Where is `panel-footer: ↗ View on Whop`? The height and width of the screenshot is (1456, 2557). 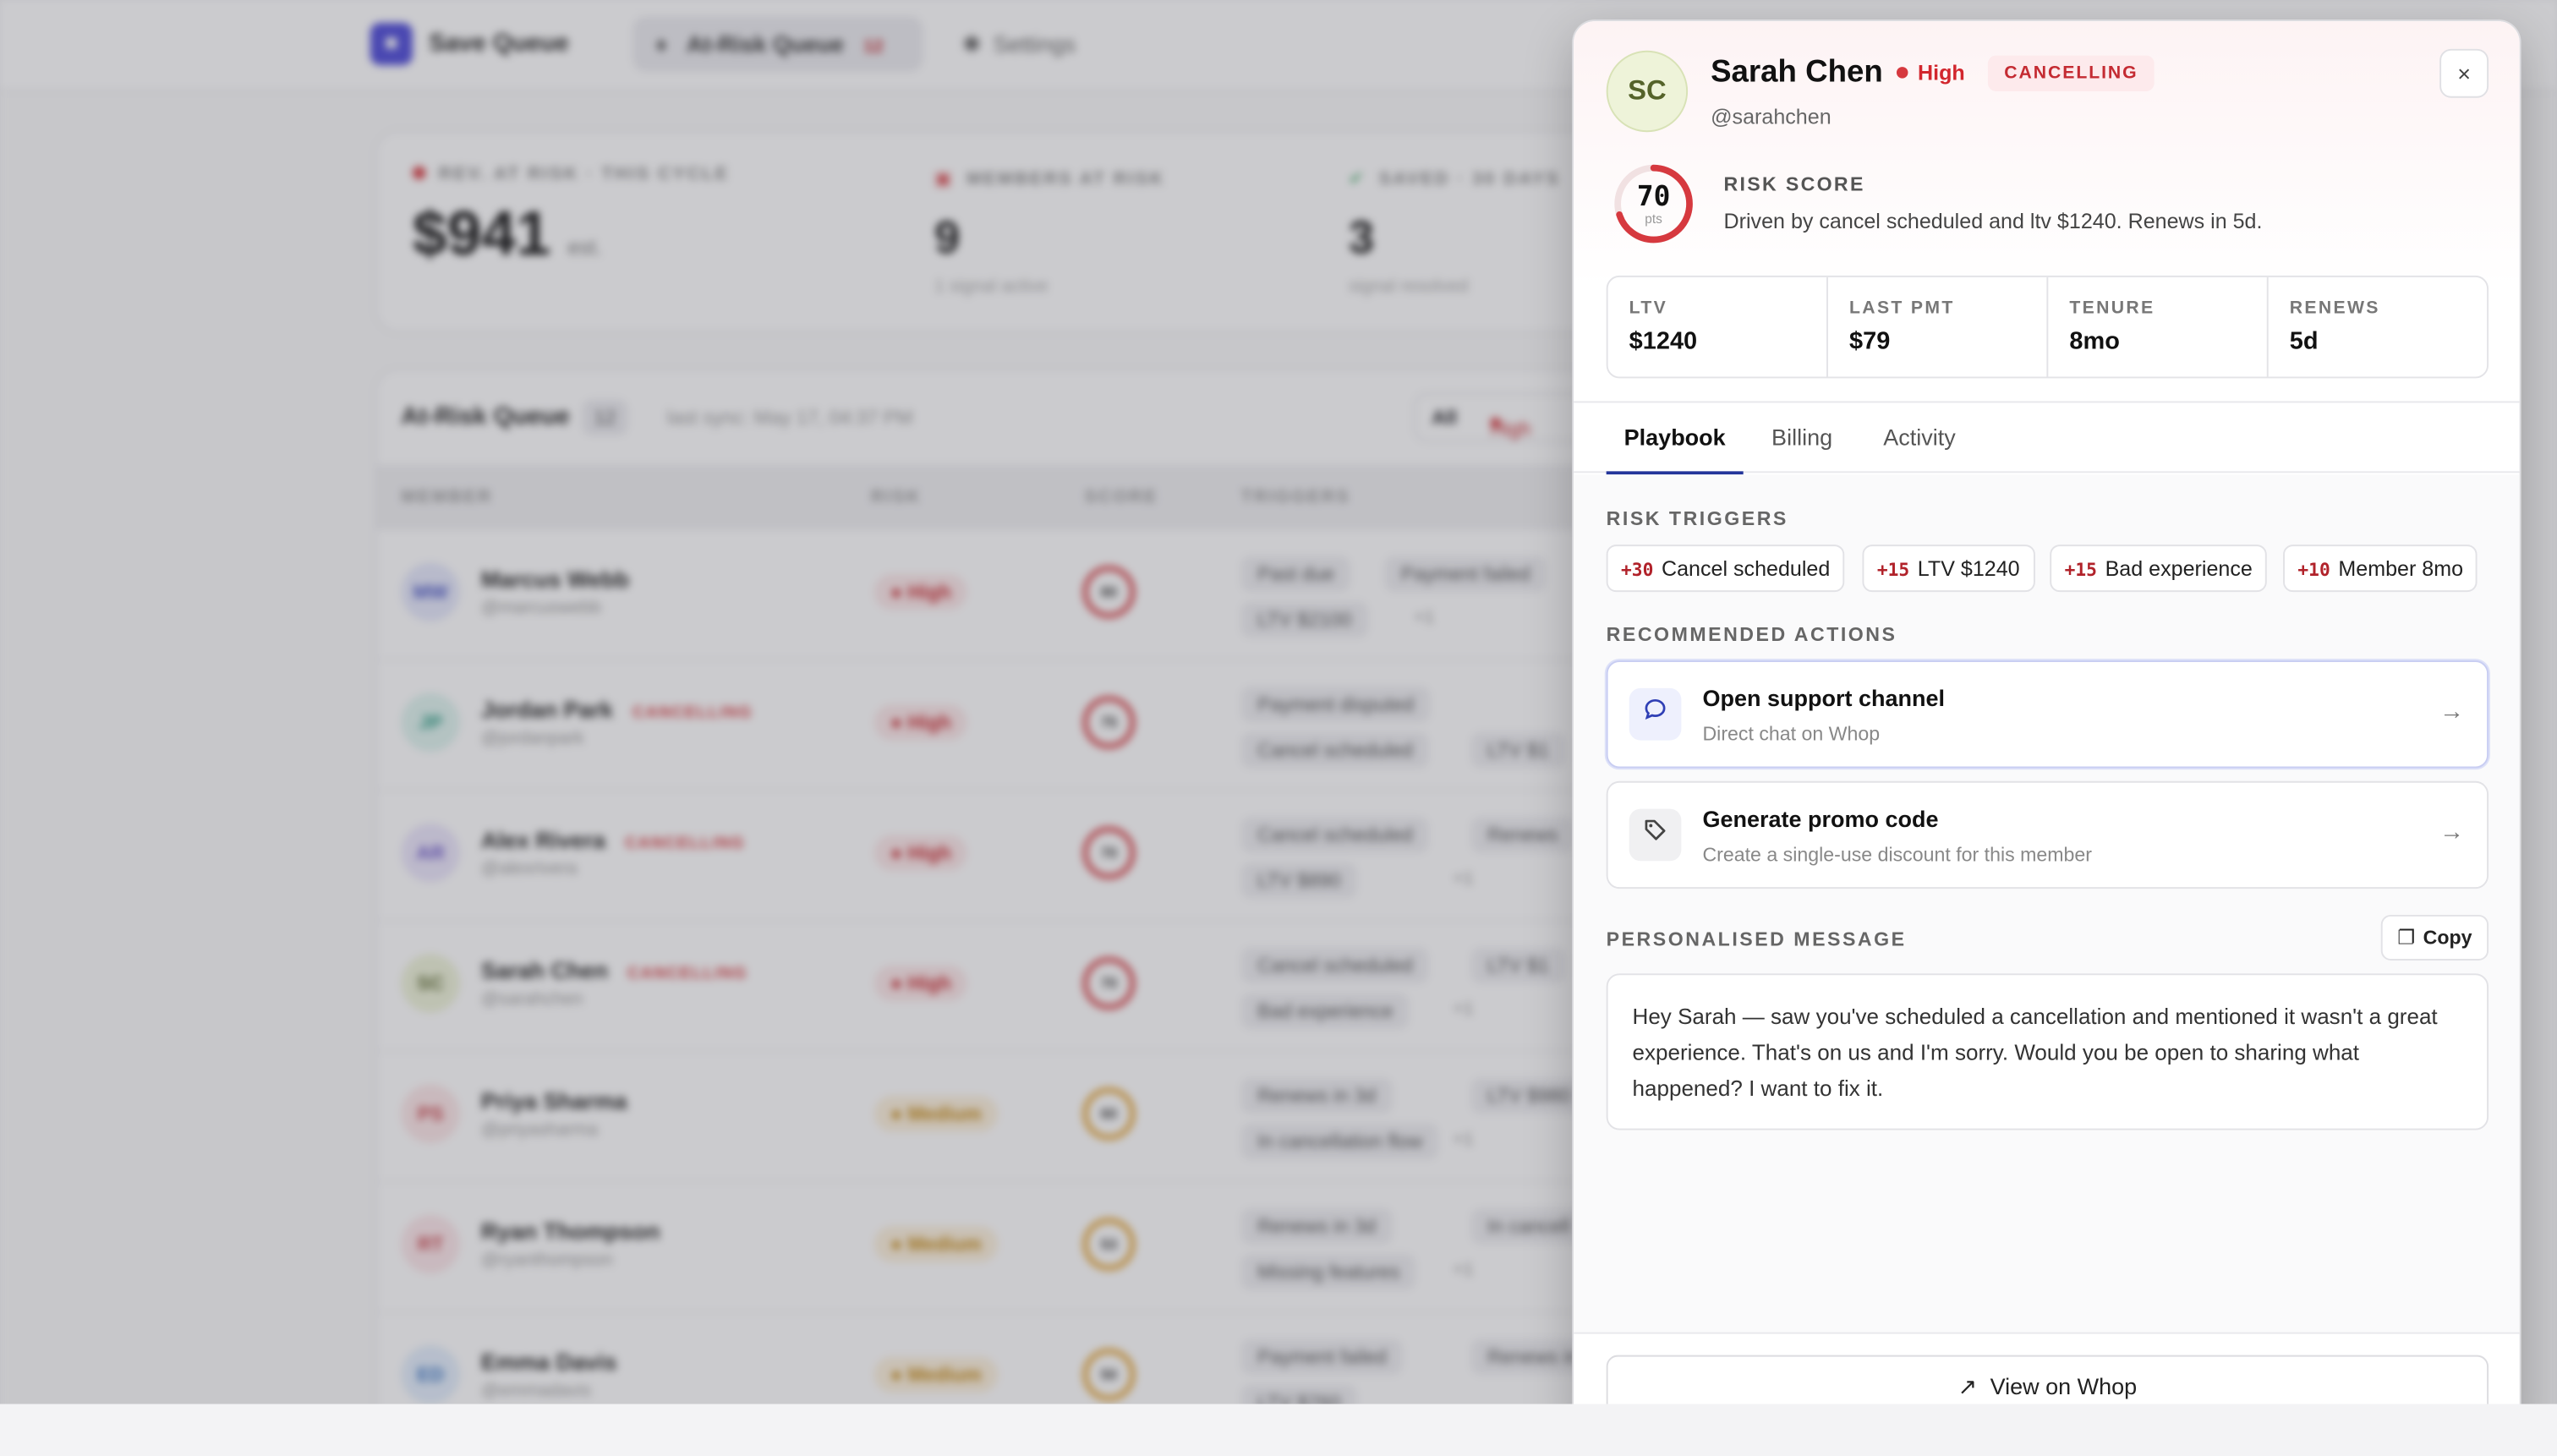
panel-footer: ↗ View on Whop is located at coordinates (2047, 1368).